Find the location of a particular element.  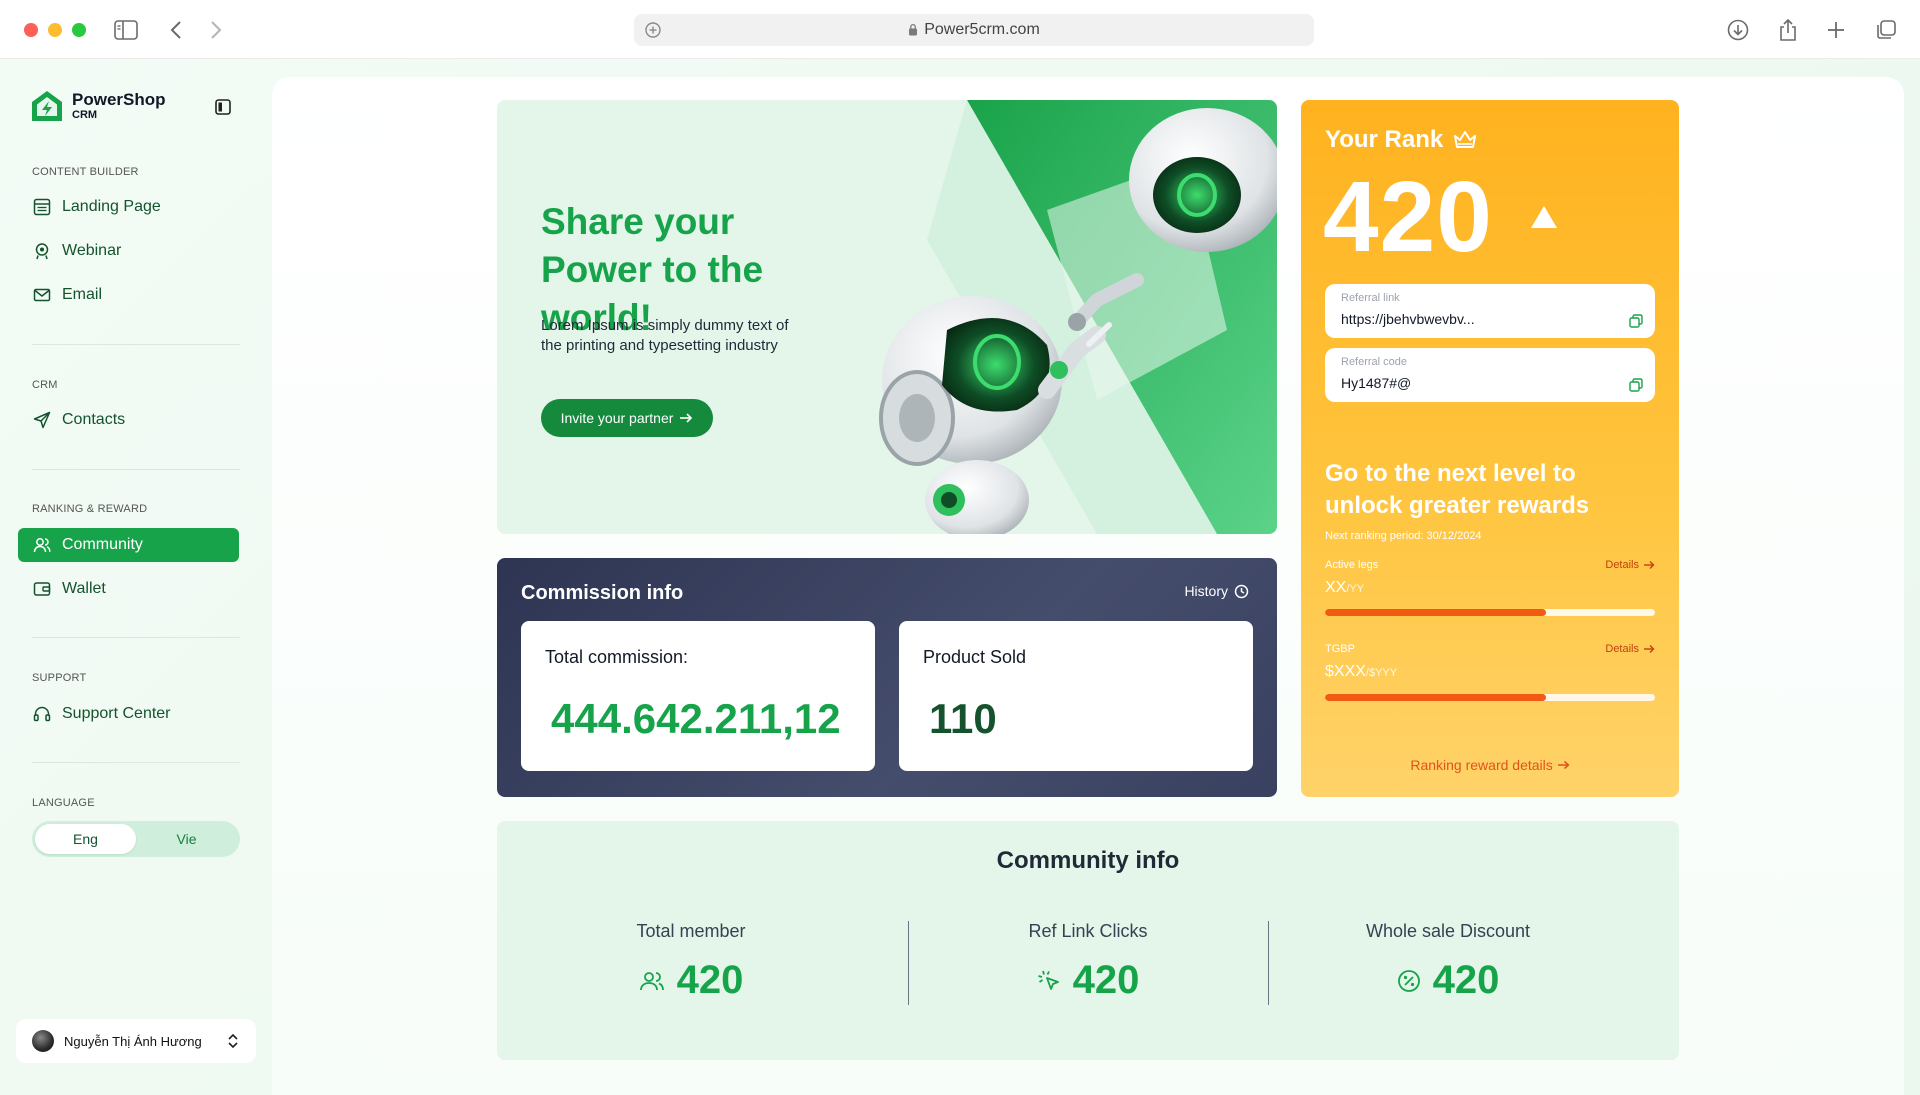

sidebar-item-support-center: Support Center is located at coordinates (128, 714).